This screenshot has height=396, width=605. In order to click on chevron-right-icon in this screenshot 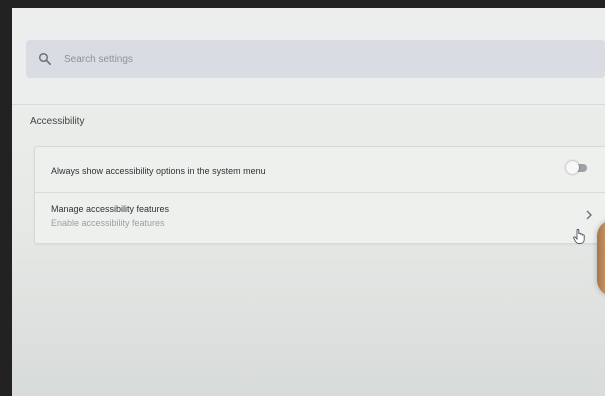, I will do `click(589, 213)`.